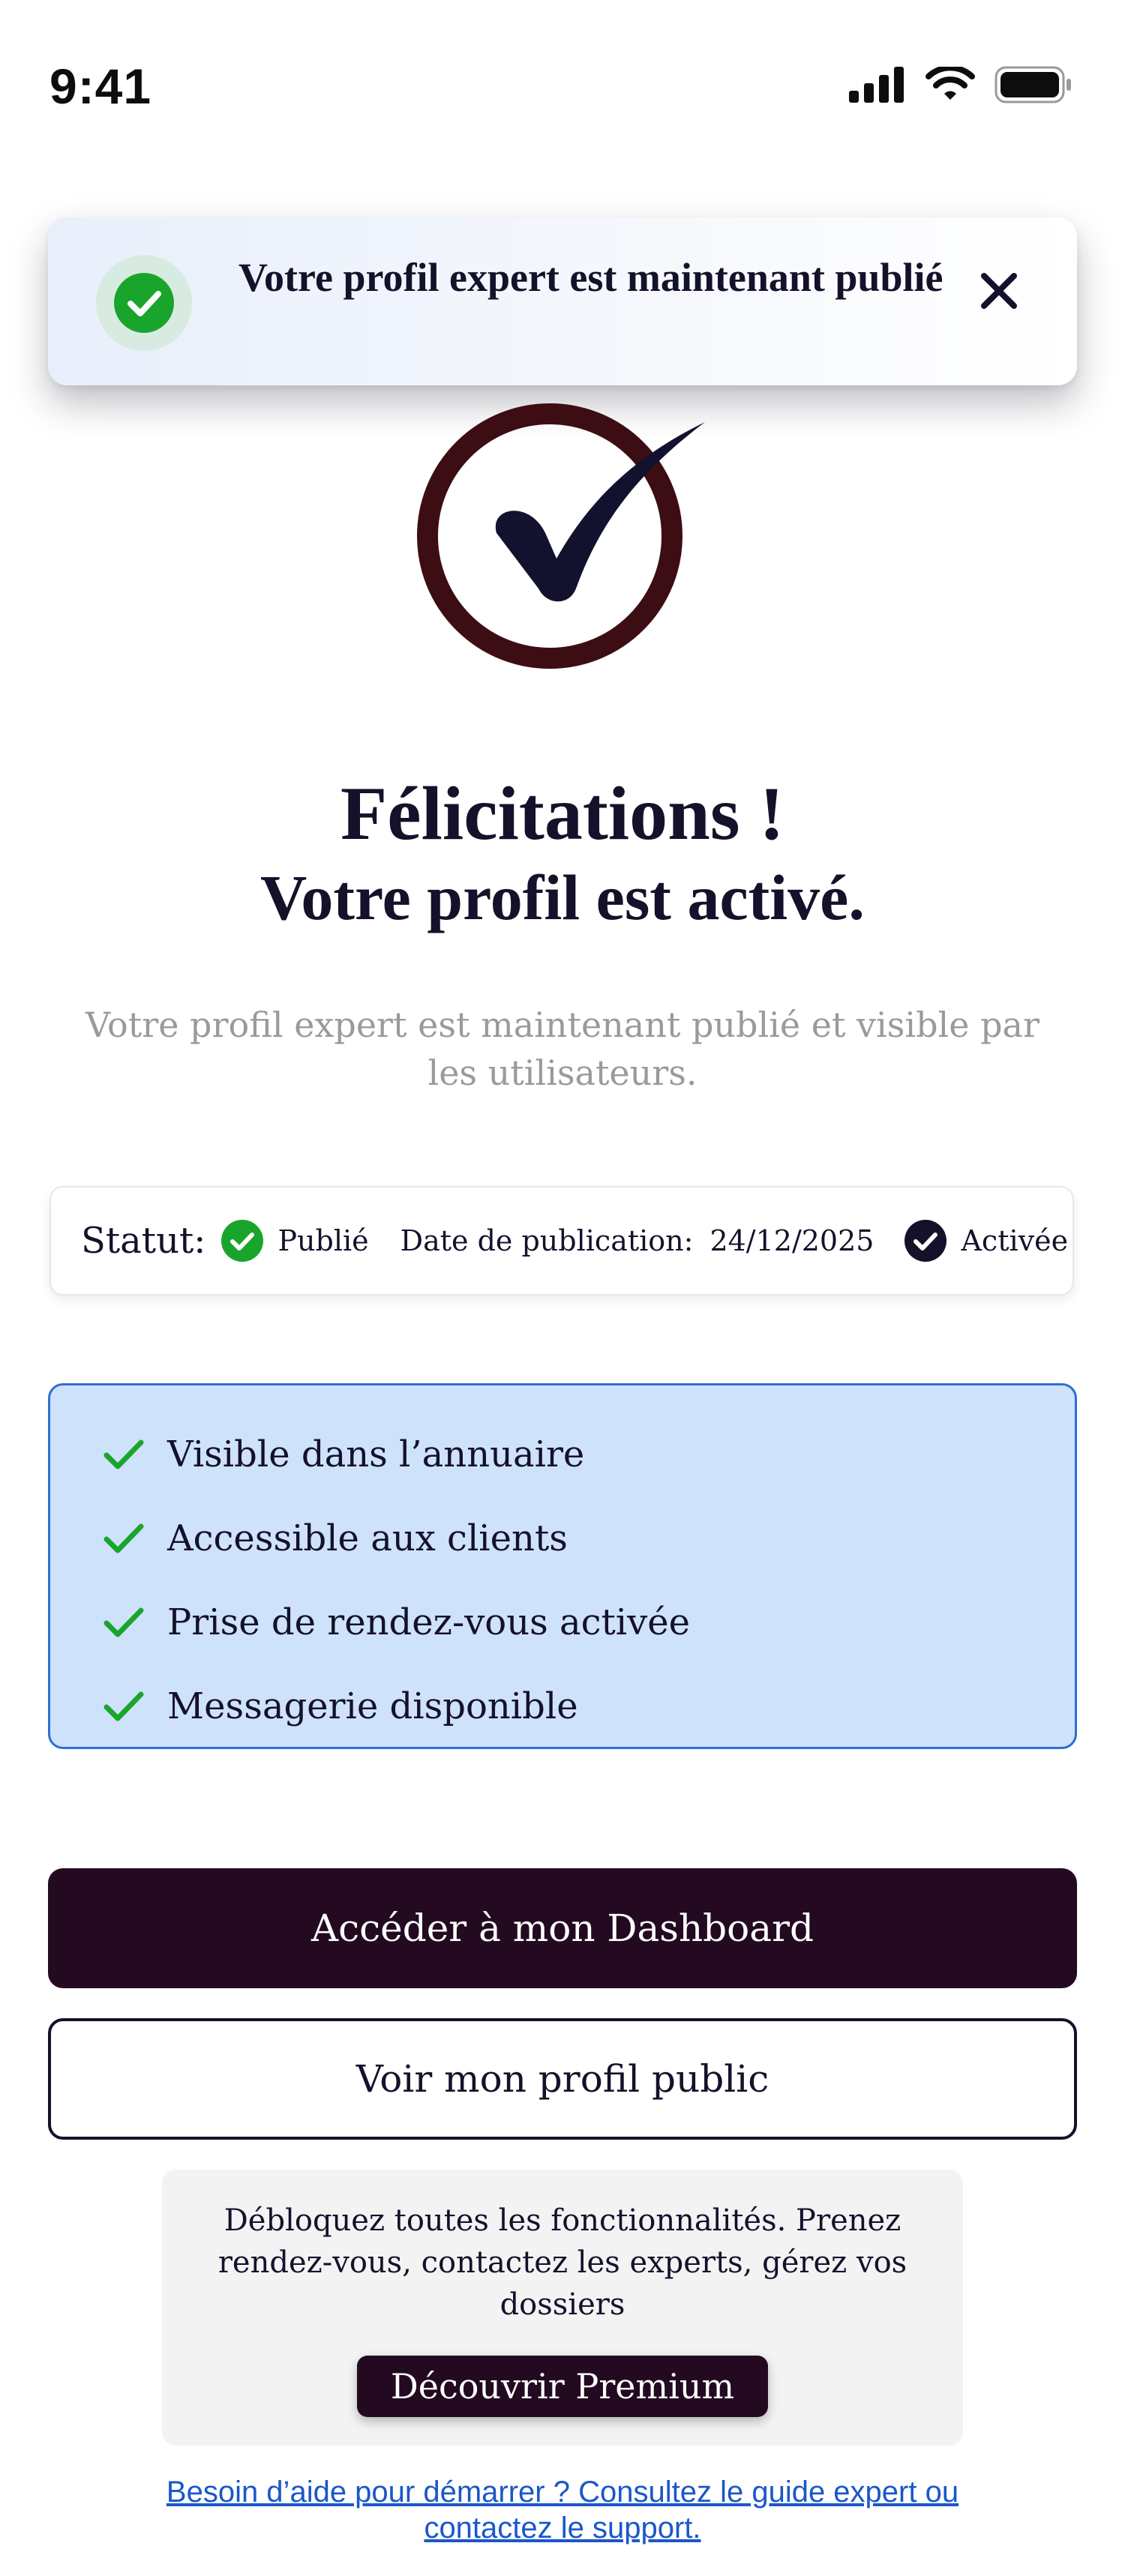  I want to click on signal-icon, so click(877, 86).